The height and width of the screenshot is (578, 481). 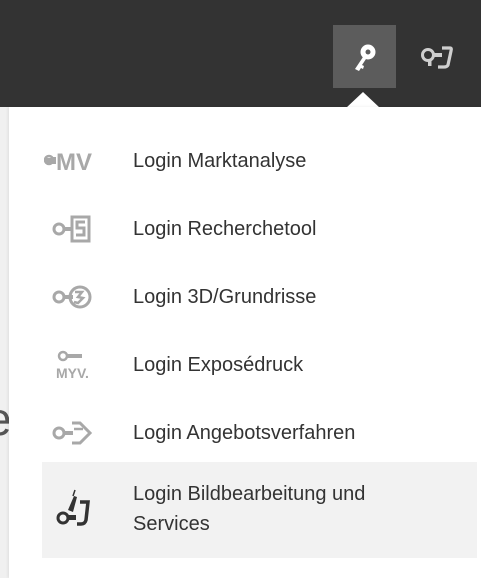 I want to click on login-key-button, so click(x=364, y=56).